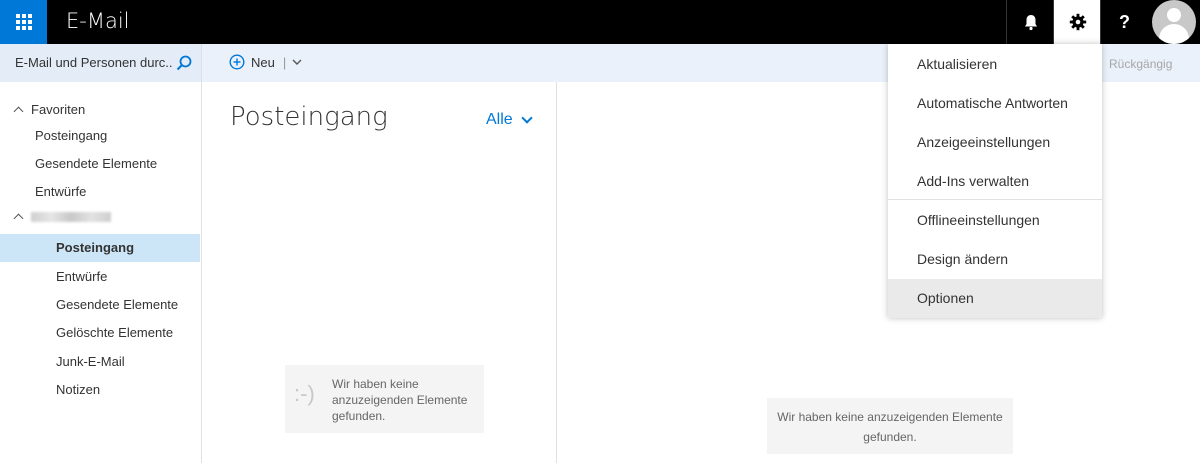  I want to click on new-button: Neu |, so click(265, 62).